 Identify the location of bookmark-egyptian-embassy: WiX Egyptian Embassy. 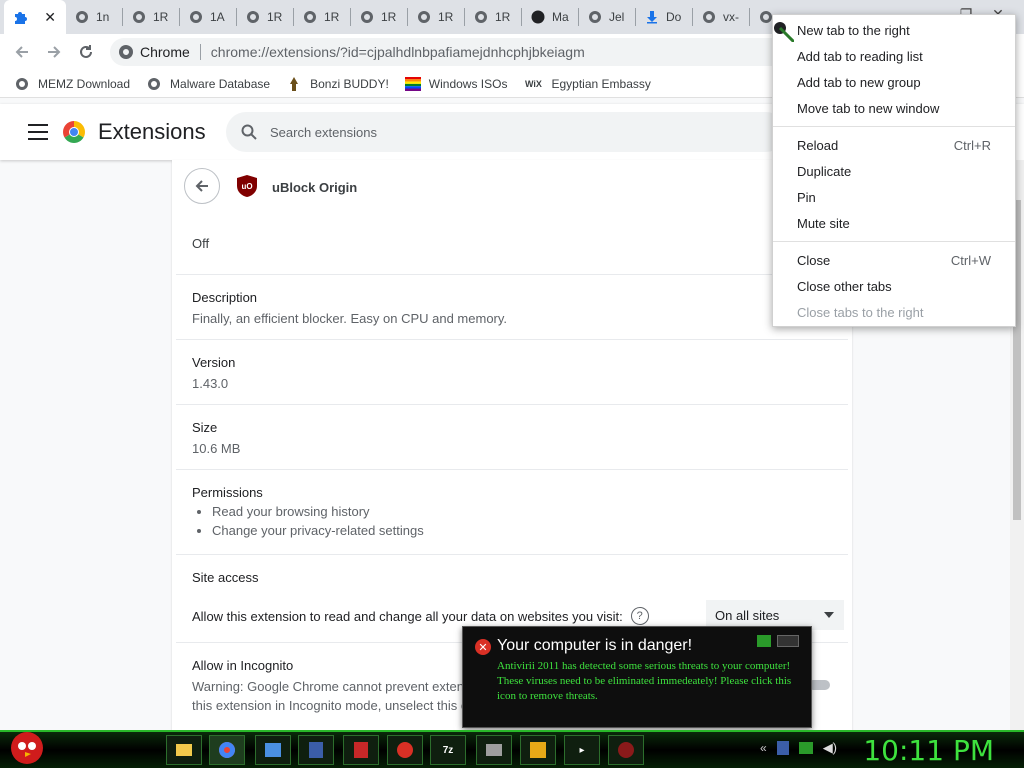
(587, 84).